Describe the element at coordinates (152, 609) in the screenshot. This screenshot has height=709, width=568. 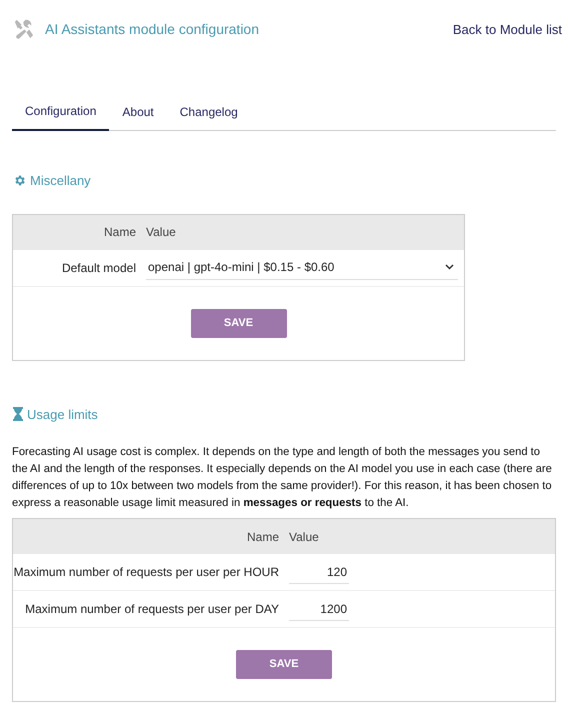
I see `setting-name: Maximum number of requests per user per DAY` at that location.